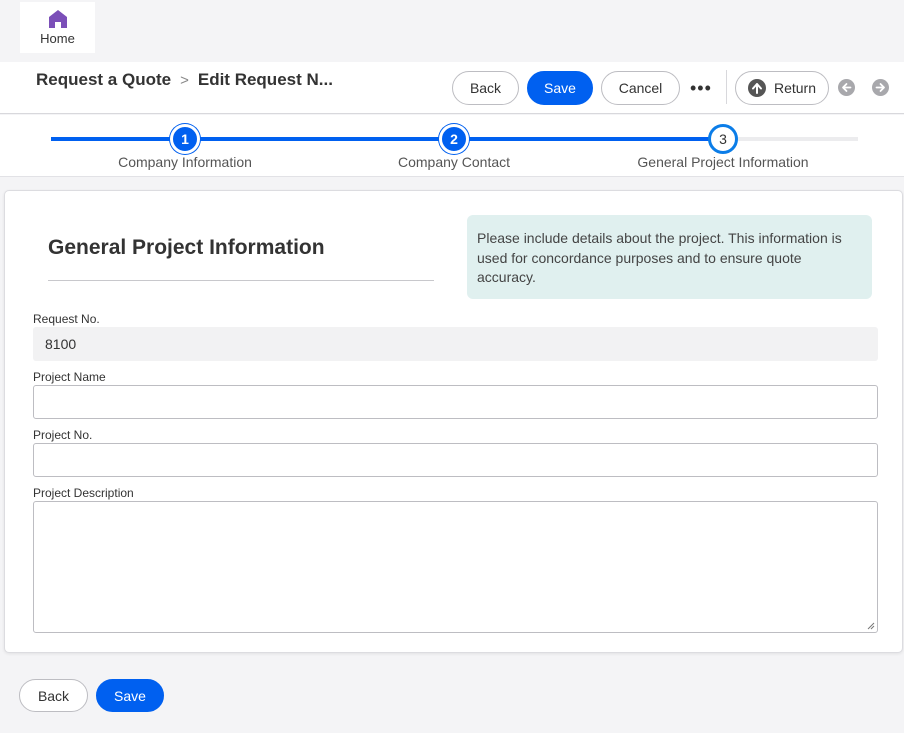  I want to click on return-label: Return, so click(795, 88).